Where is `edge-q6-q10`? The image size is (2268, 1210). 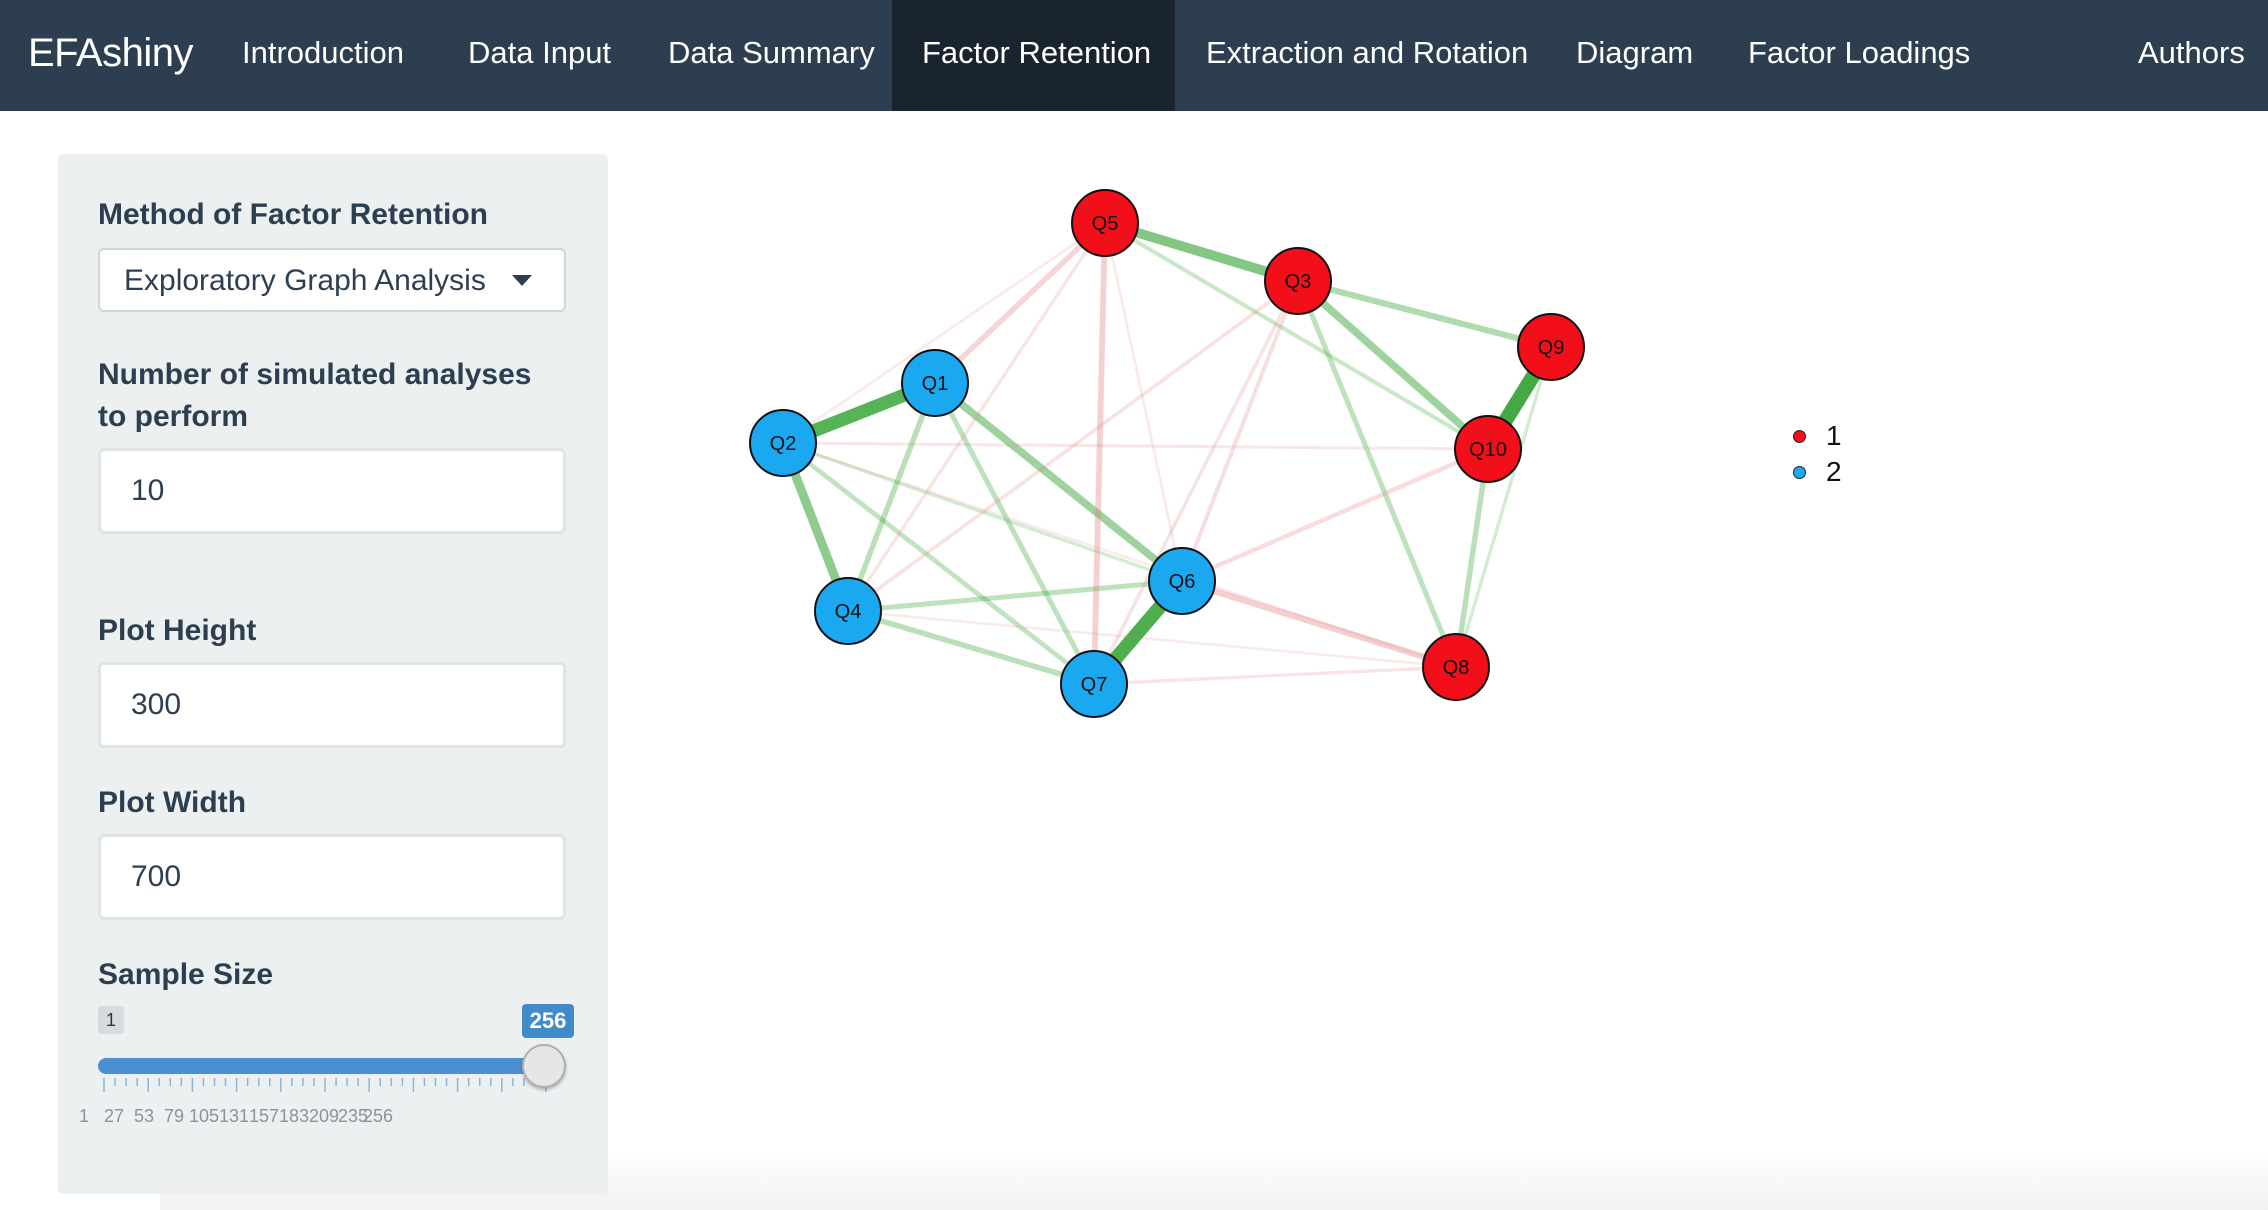 edge-q6-q10 is located at coordinates (1335, 515).